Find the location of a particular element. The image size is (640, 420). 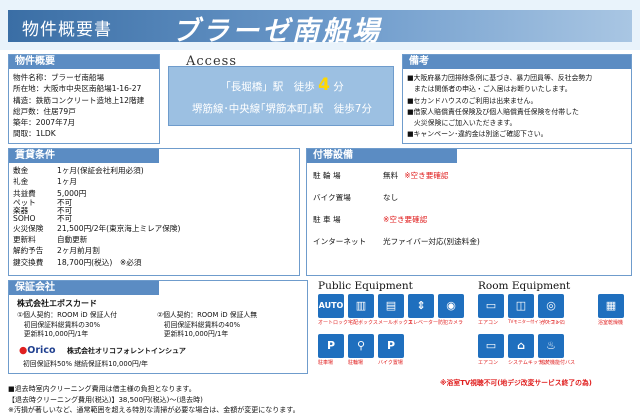

elevator-icon: ⇕ is located at coordinates (421, 306).